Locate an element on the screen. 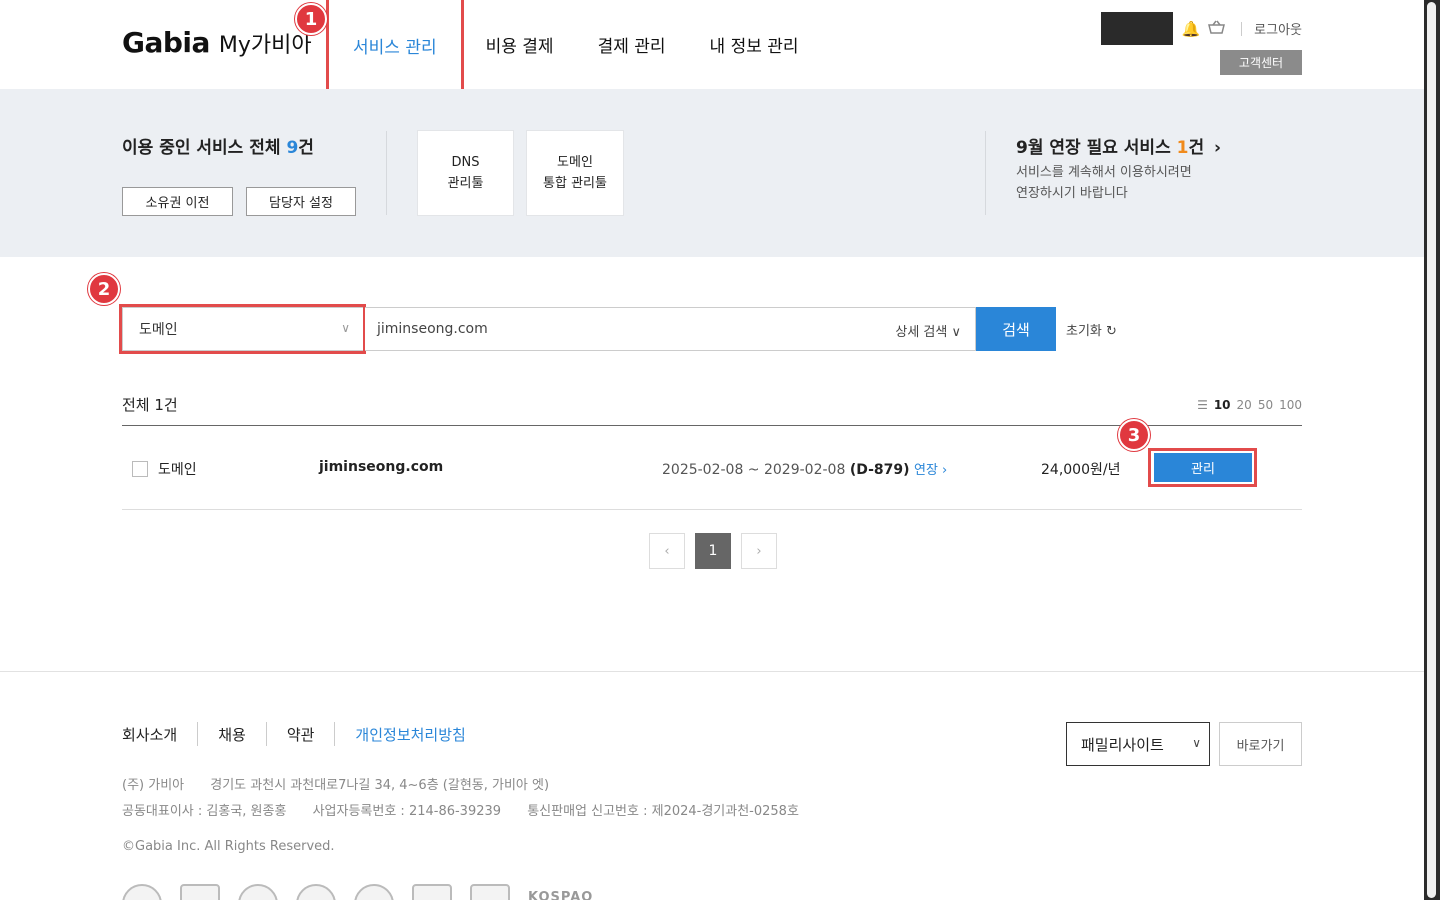  footer-links: 회사소개 채용 약관 개인정보처리방침 is located at coordinates (304, 734).